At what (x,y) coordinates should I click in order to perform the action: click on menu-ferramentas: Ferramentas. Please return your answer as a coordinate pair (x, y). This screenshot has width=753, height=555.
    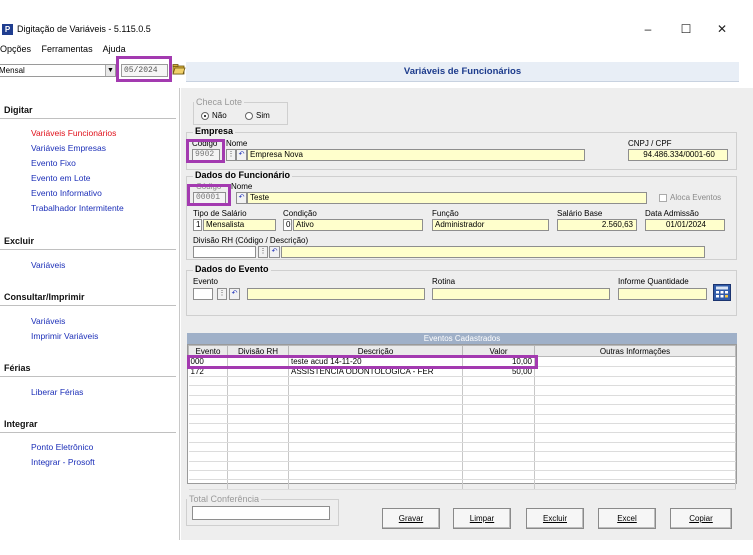
    Looking at the image, I should click on (67, 49).